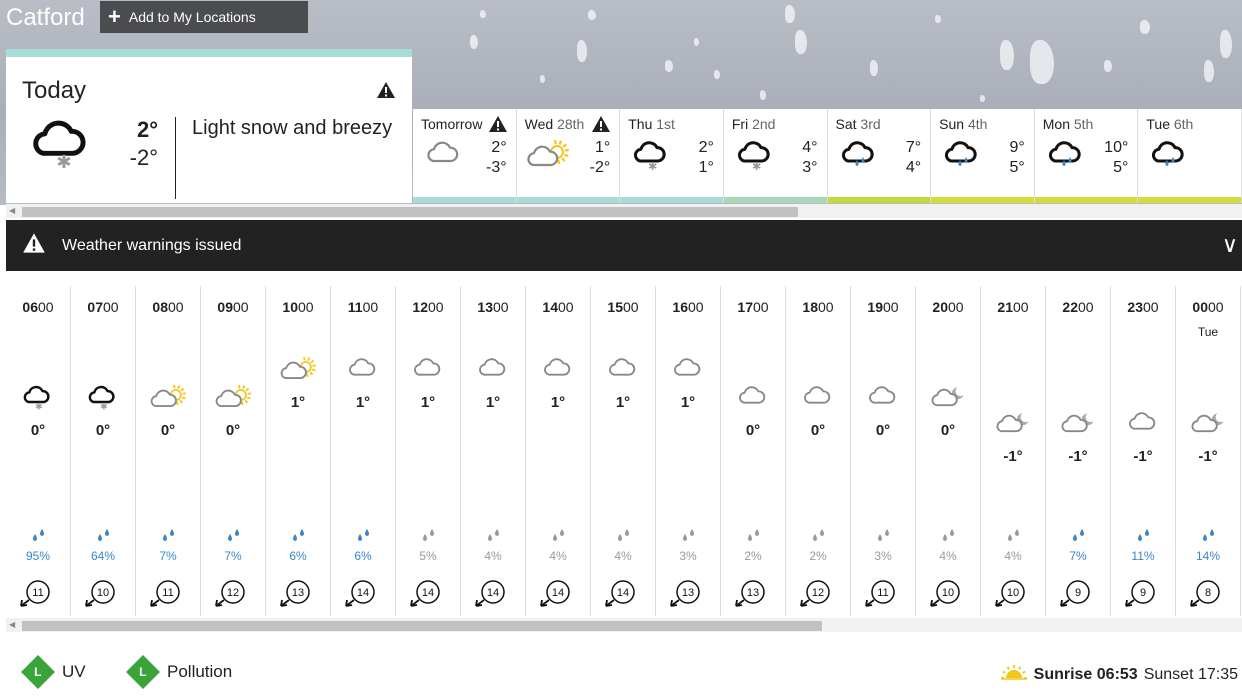 The width and height of the screenshot is (1242, 699). I want to click on svg-text: 14, so click(558, 593).